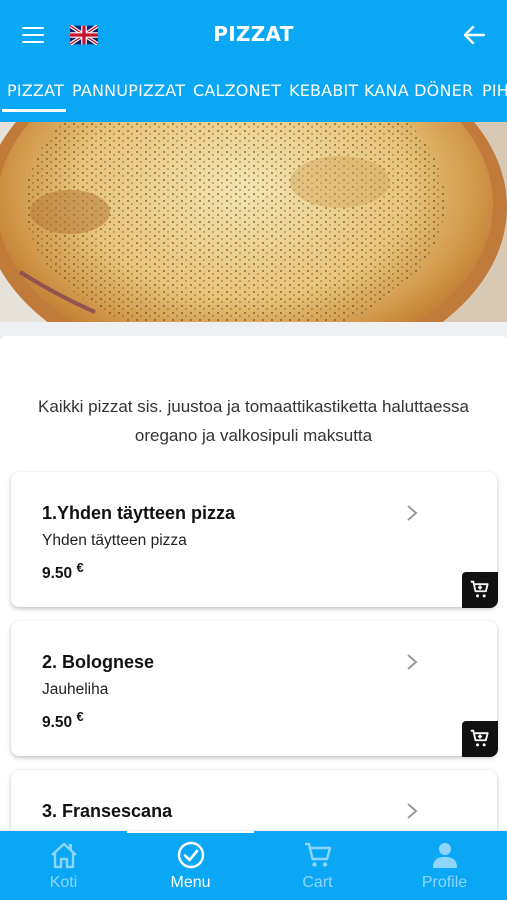 The height and width of the screenshot is (900, 507). I want to click on bottom-navigation: Koti Menu Cart Profile, so click(253, 865).